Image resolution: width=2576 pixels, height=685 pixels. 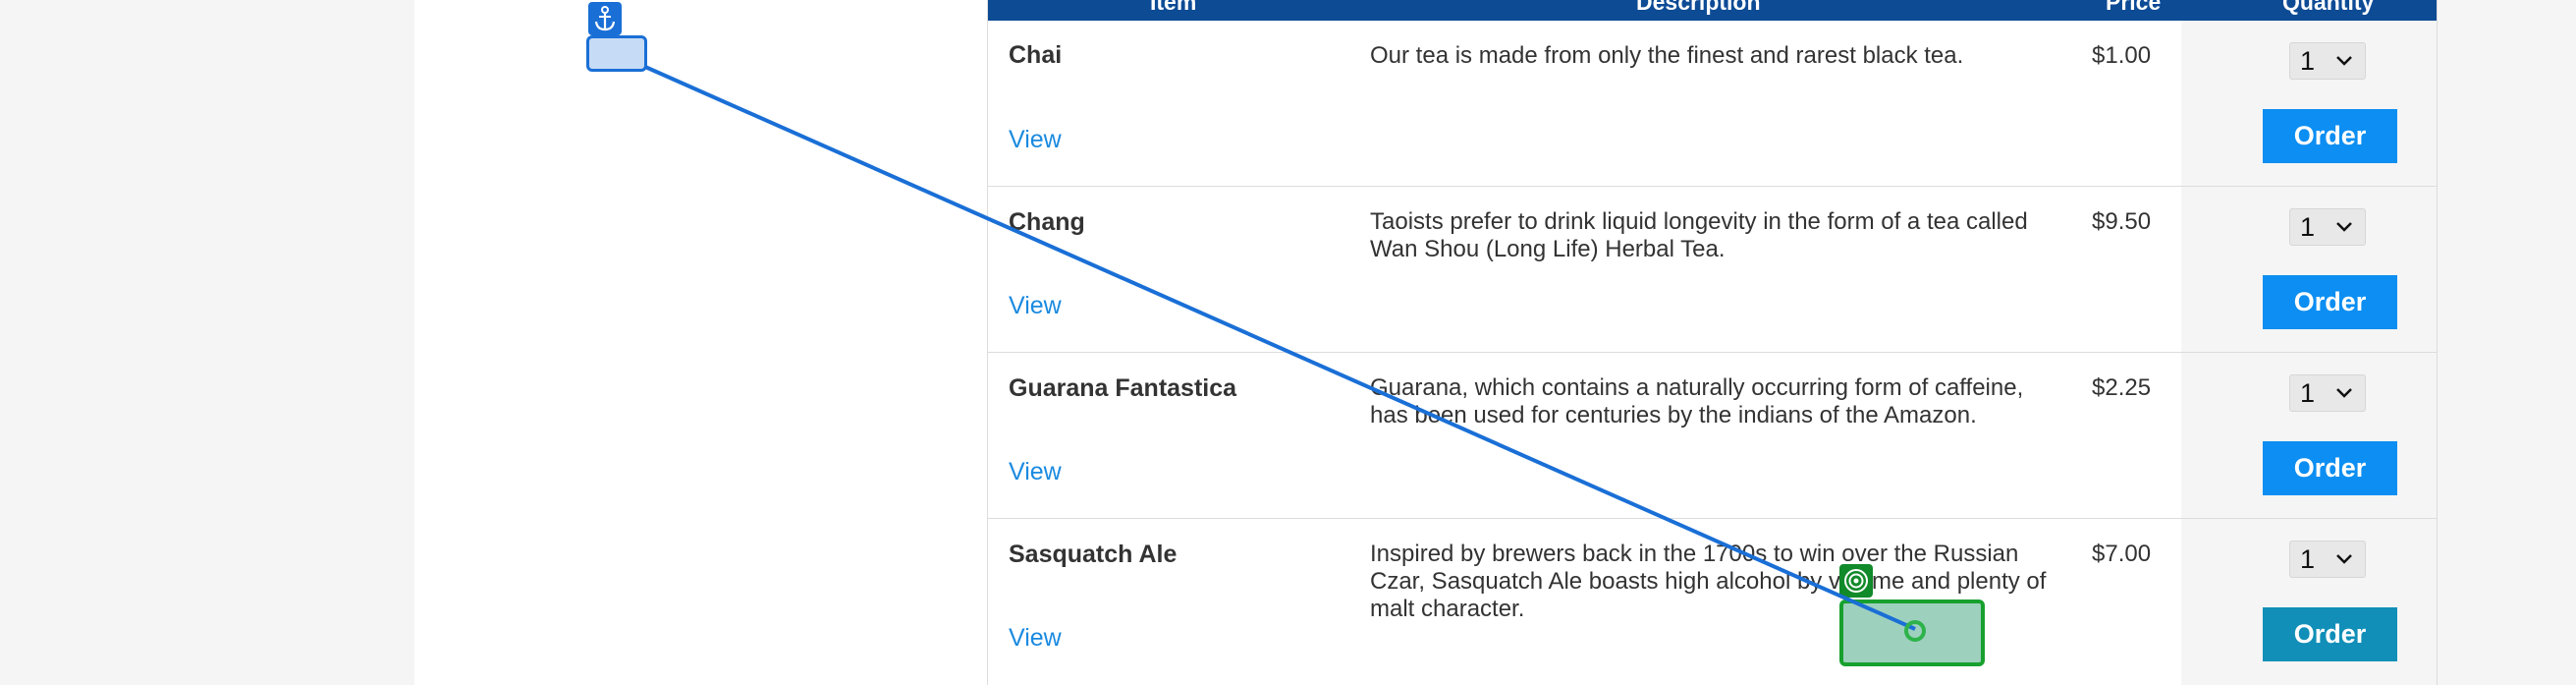 What do you see at coordinates (1915, 631) in the screenshot?
I see `drop-point-marker` at bounding box center [1915, 631].